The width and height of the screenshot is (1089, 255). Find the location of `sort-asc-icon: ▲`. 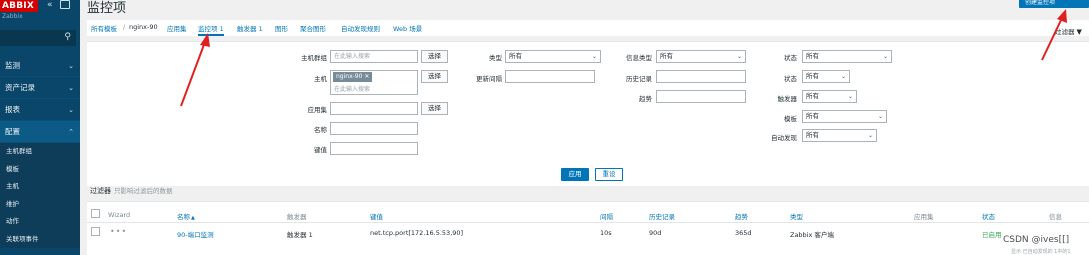

sort-asc-icon: ▲ is located at coordinates (193, 218).